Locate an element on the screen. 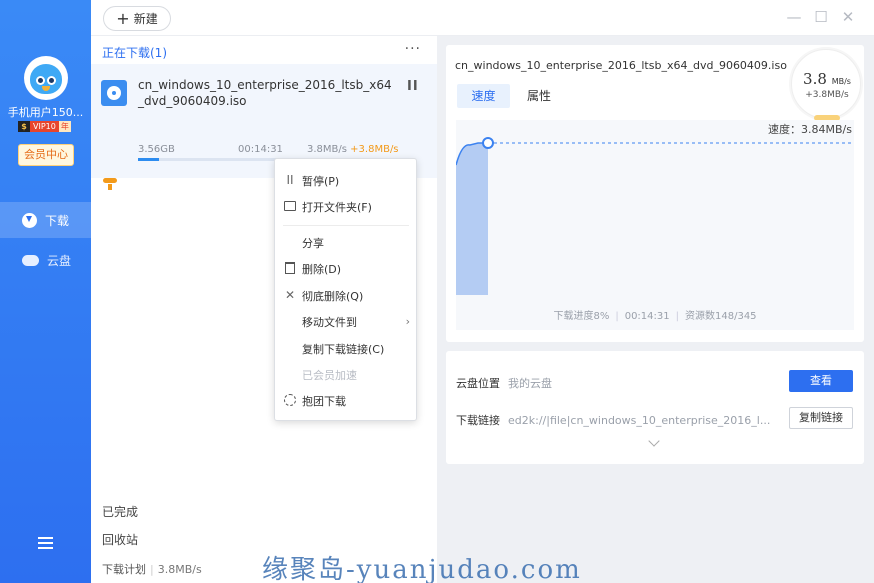  menu-item-share-label: 分享 is located at coordinates (313, 243).